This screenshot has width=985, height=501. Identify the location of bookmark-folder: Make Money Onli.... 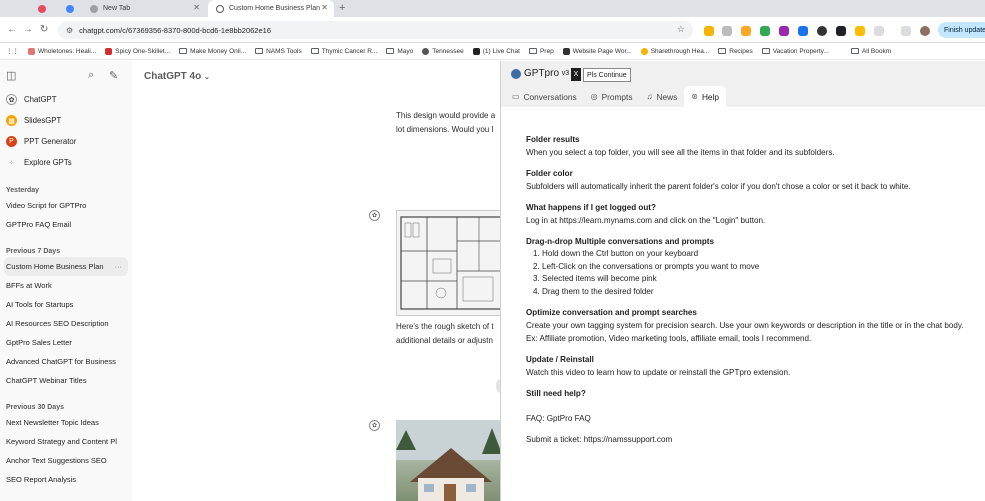
(212, 51).